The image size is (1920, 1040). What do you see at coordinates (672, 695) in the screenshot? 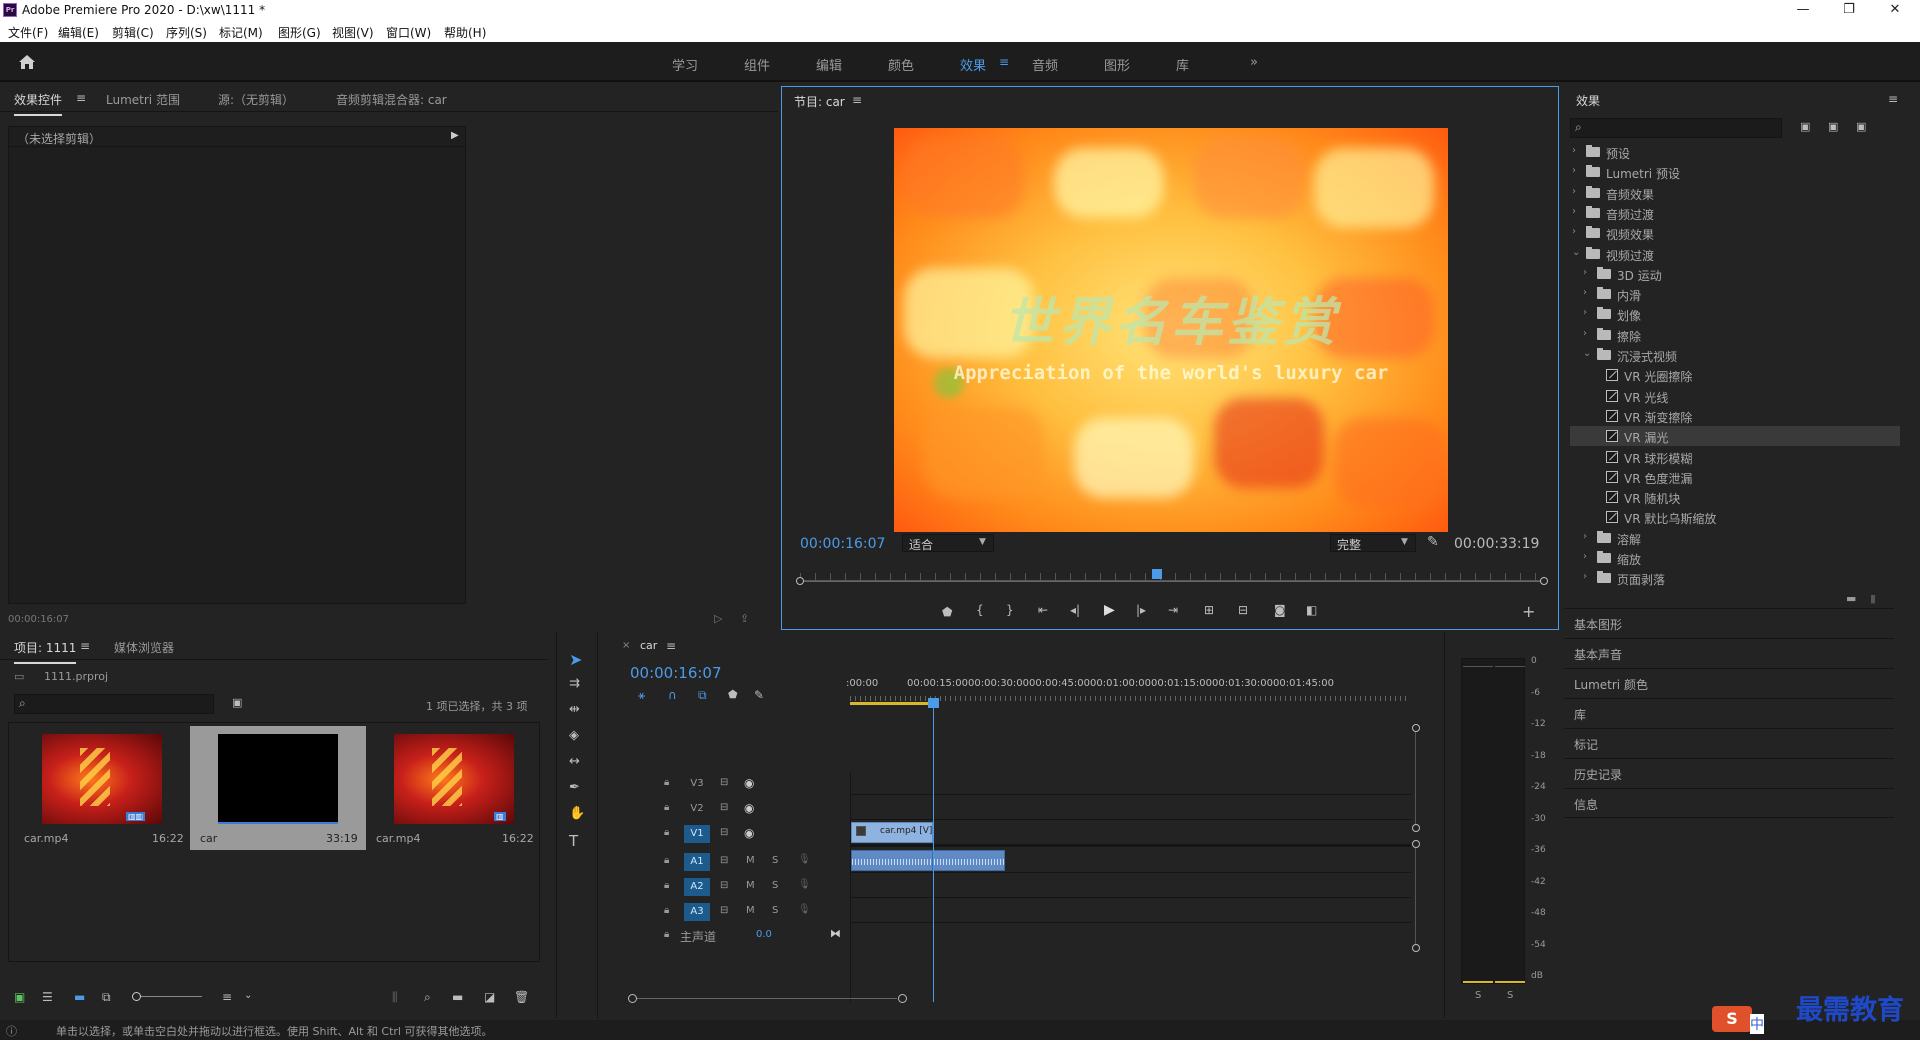
I see `snap-magnet-icon: ∩` at bounding box center [672, 695].